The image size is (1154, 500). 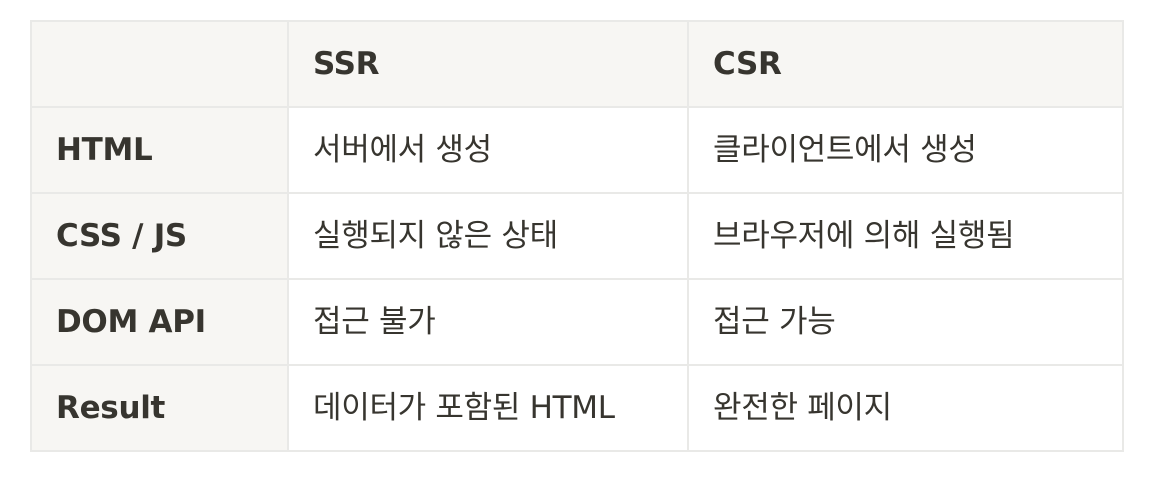 What do you see at coordinates (905, 322) in the screenshot?
I see `cell-dom-api-csr: 접근 가능` at bounding box center [905, 322].